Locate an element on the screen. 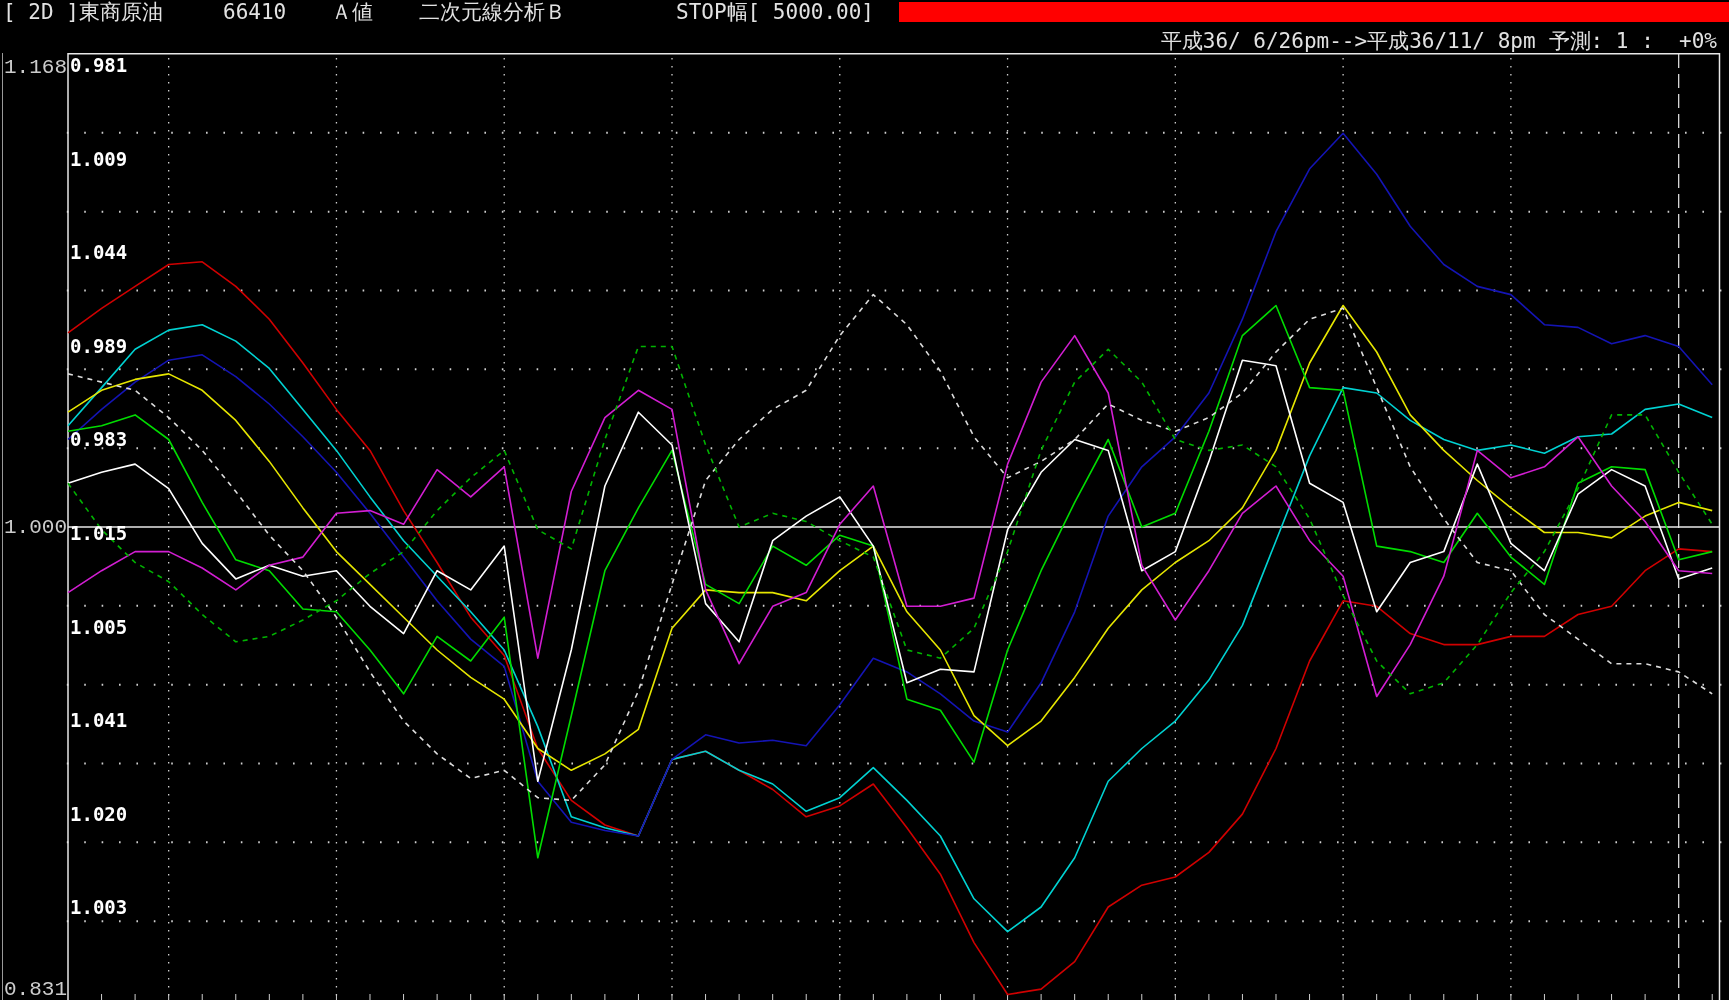  y-tick-label: 1.000 is located at coordinates (35, 527).